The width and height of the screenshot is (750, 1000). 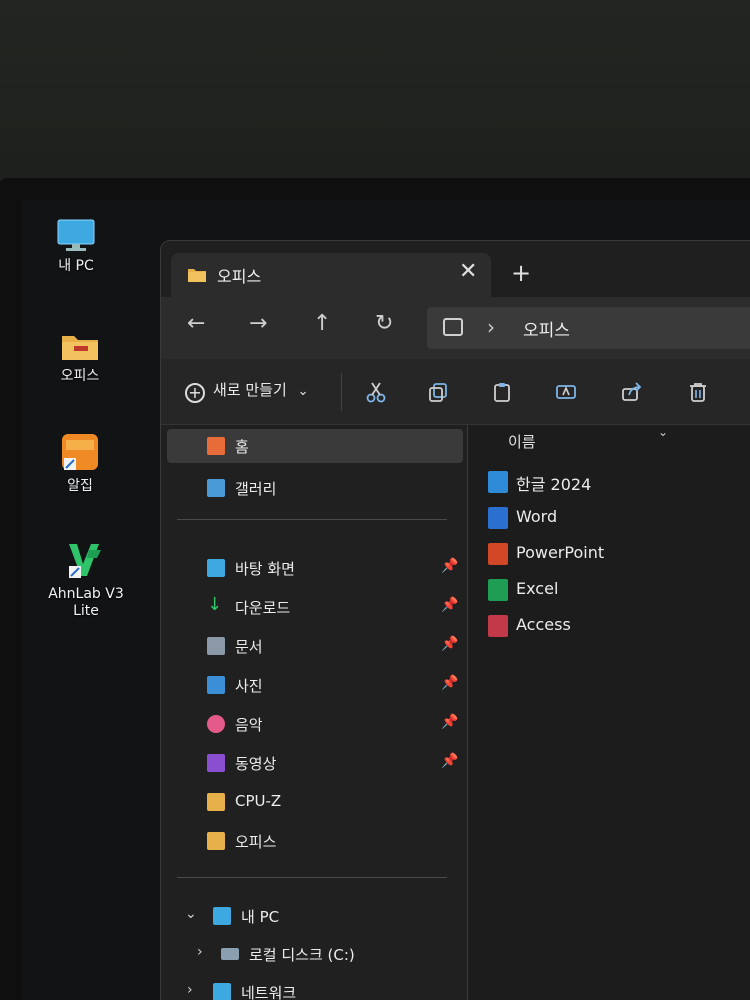 What do you see at coordinates (311, 987) in the screenshot?
I see `sidebar-item-network: › 네트워크` at bounding box center [311, 987].